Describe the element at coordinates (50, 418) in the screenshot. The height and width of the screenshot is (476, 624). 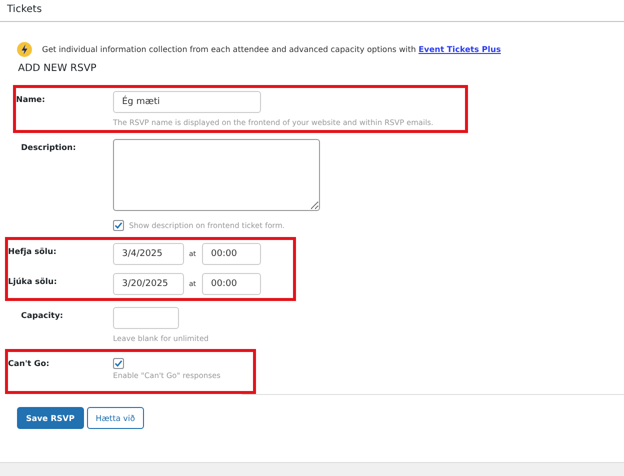
I see `save-button: Save RSVP` at that location.